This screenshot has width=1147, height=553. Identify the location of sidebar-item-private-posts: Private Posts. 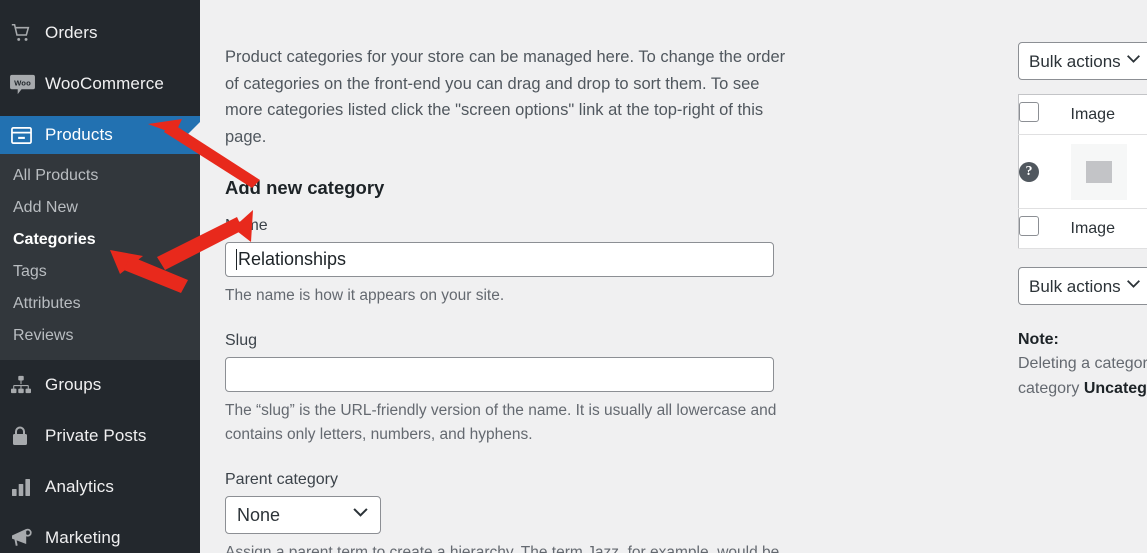
(100, 436).